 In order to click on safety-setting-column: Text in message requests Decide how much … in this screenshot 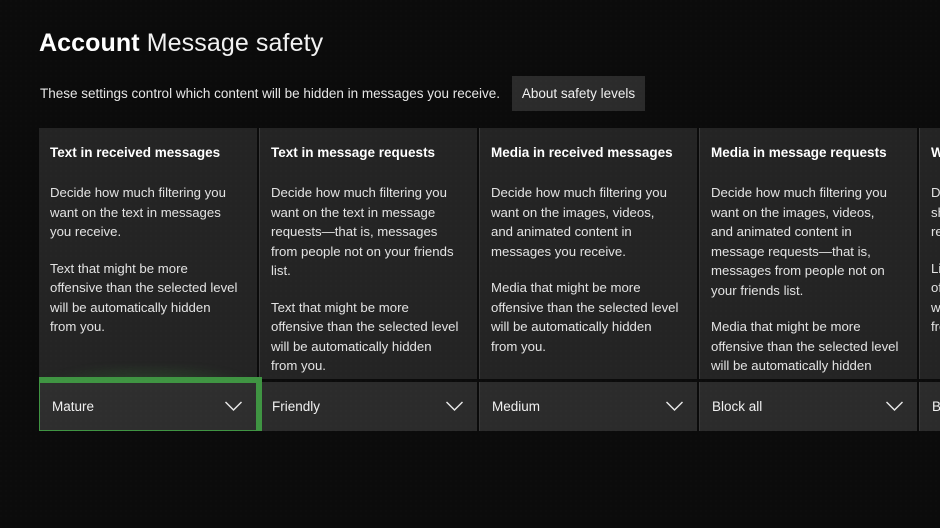, I will do `click(368, 279)`.